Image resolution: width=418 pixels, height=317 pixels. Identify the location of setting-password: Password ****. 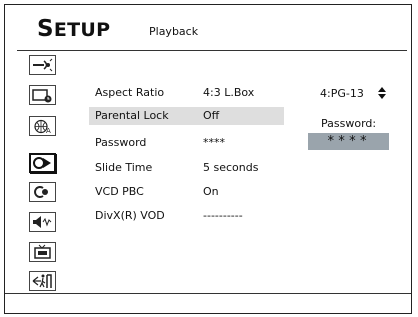
(150, 143).